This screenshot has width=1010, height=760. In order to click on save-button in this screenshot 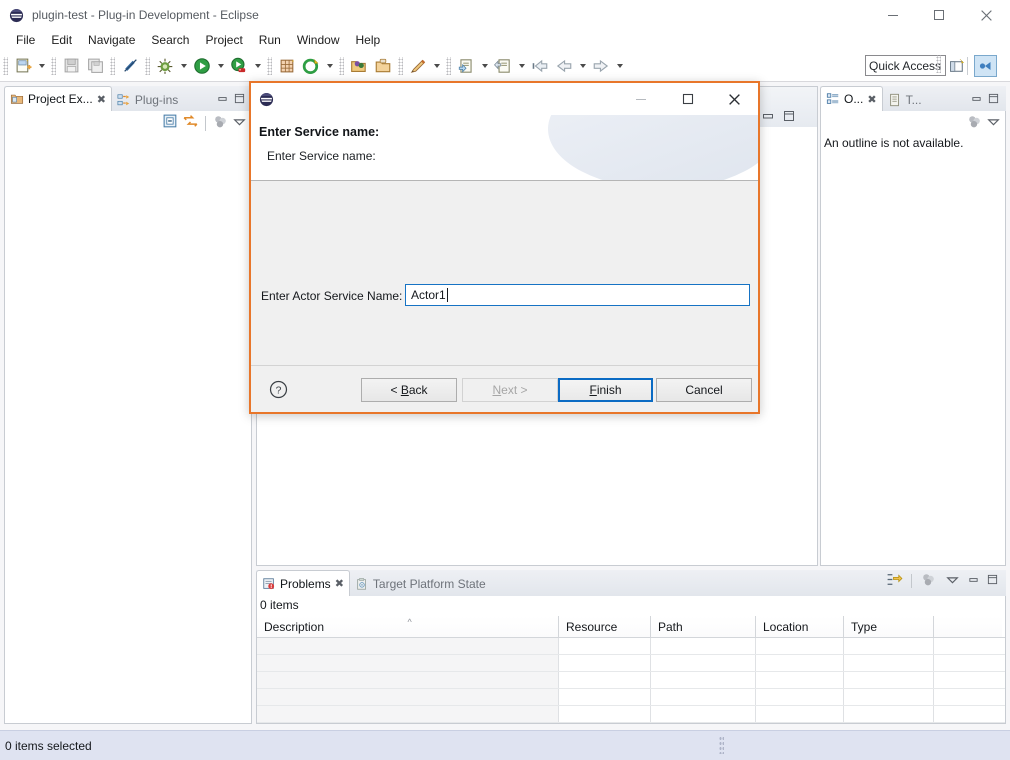, I will do `click(71, 66)`.